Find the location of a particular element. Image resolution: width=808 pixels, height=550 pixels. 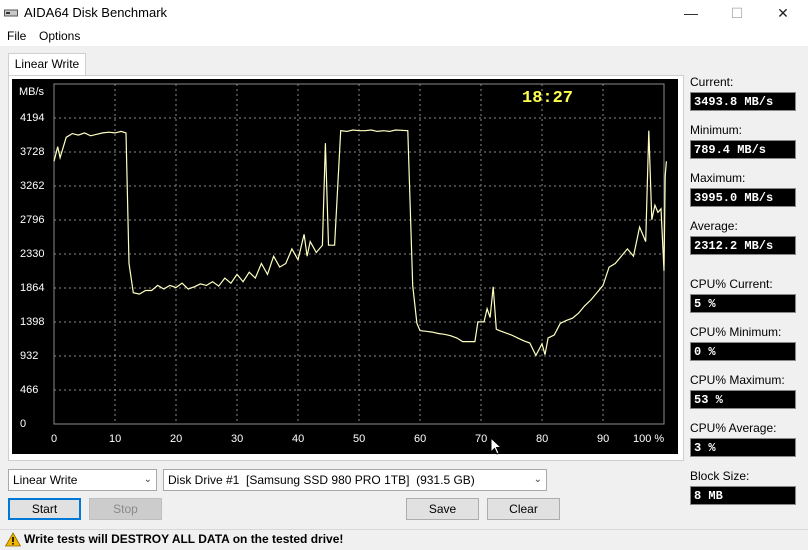

y-tick-label: 1398 is located at coordinates (32, 322).